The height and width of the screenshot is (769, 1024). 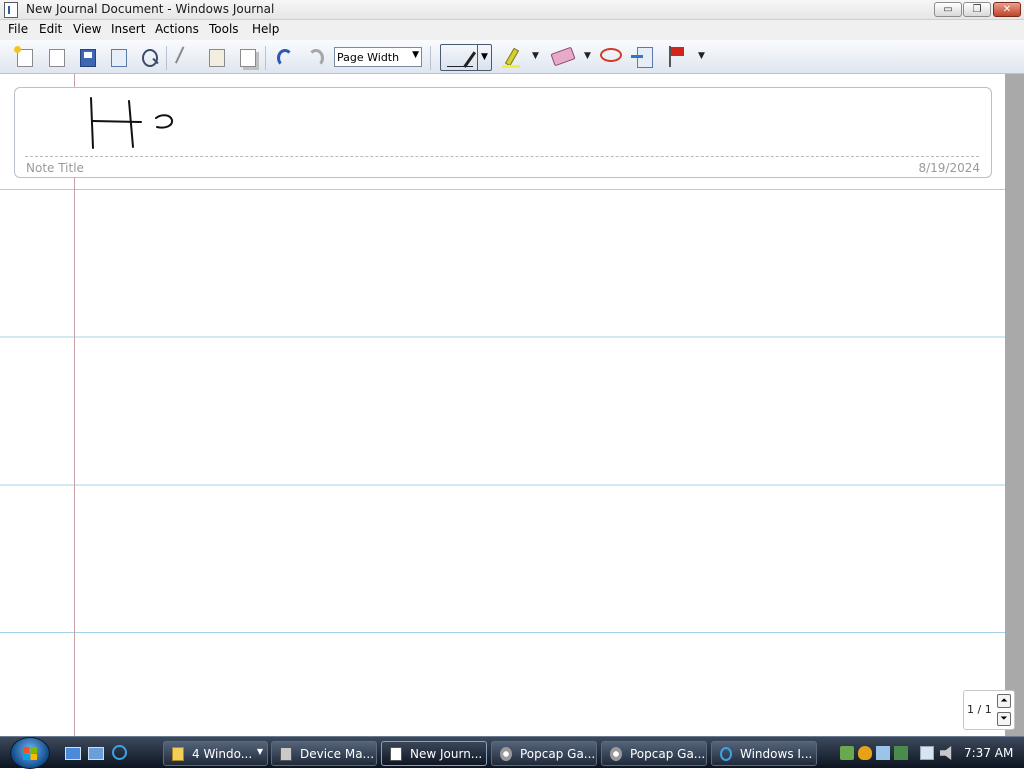 I want to click on page-indicator: 1 / 1, so click(x=979, y=709).